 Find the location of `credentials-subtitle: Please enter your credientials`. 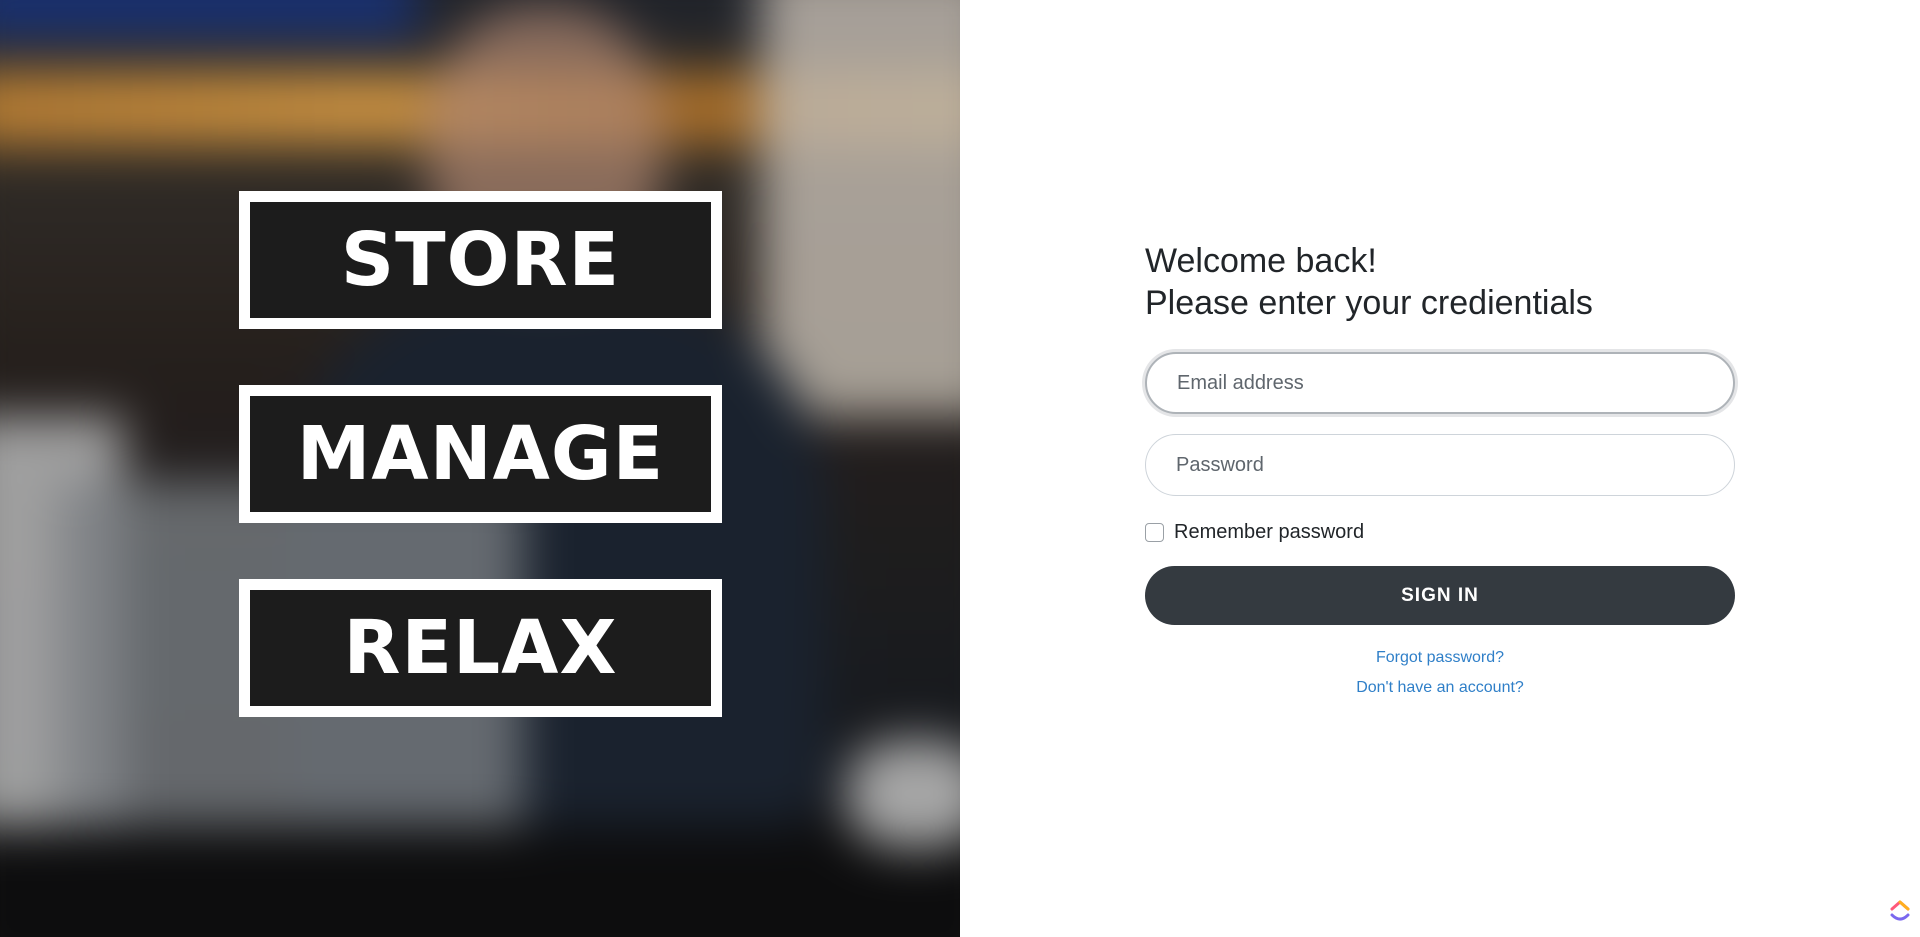

credentials-subtitle: Please enter your credientials is located at coordinates (1369, 303).